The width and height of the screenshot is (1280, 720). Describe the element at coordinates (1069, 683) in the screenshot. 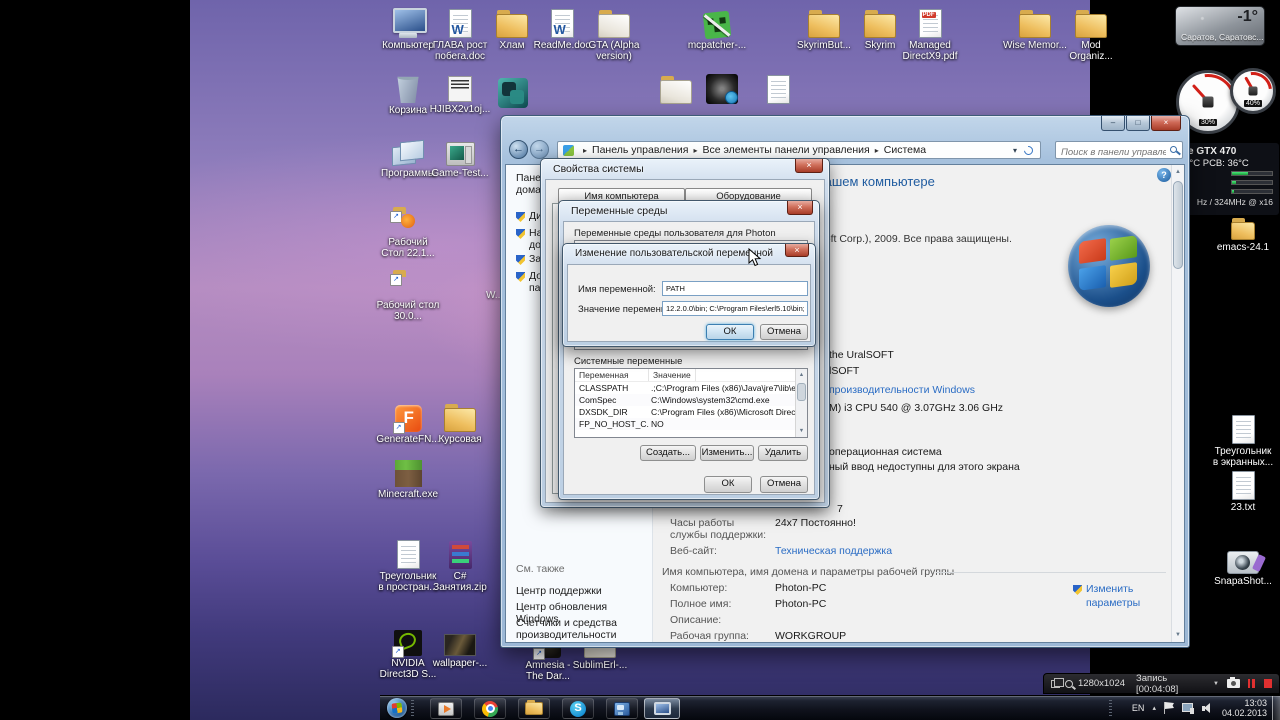

I see `zoom-icon` at that location.